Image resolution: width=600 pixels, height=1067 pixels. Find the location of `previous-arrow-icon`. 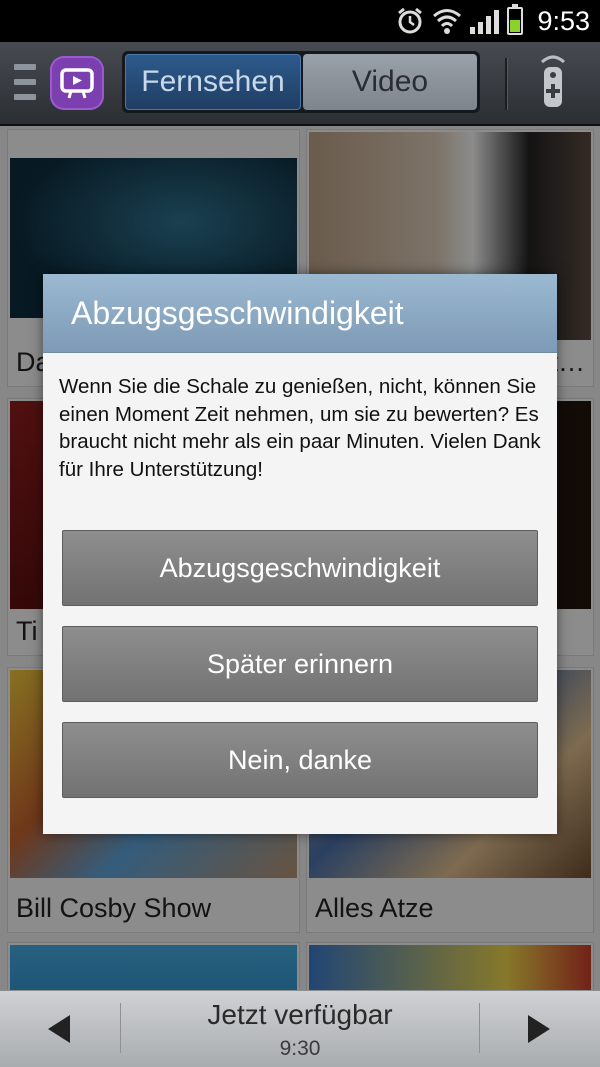

previous-arrow-icon is located at coordinates (59, 1029).